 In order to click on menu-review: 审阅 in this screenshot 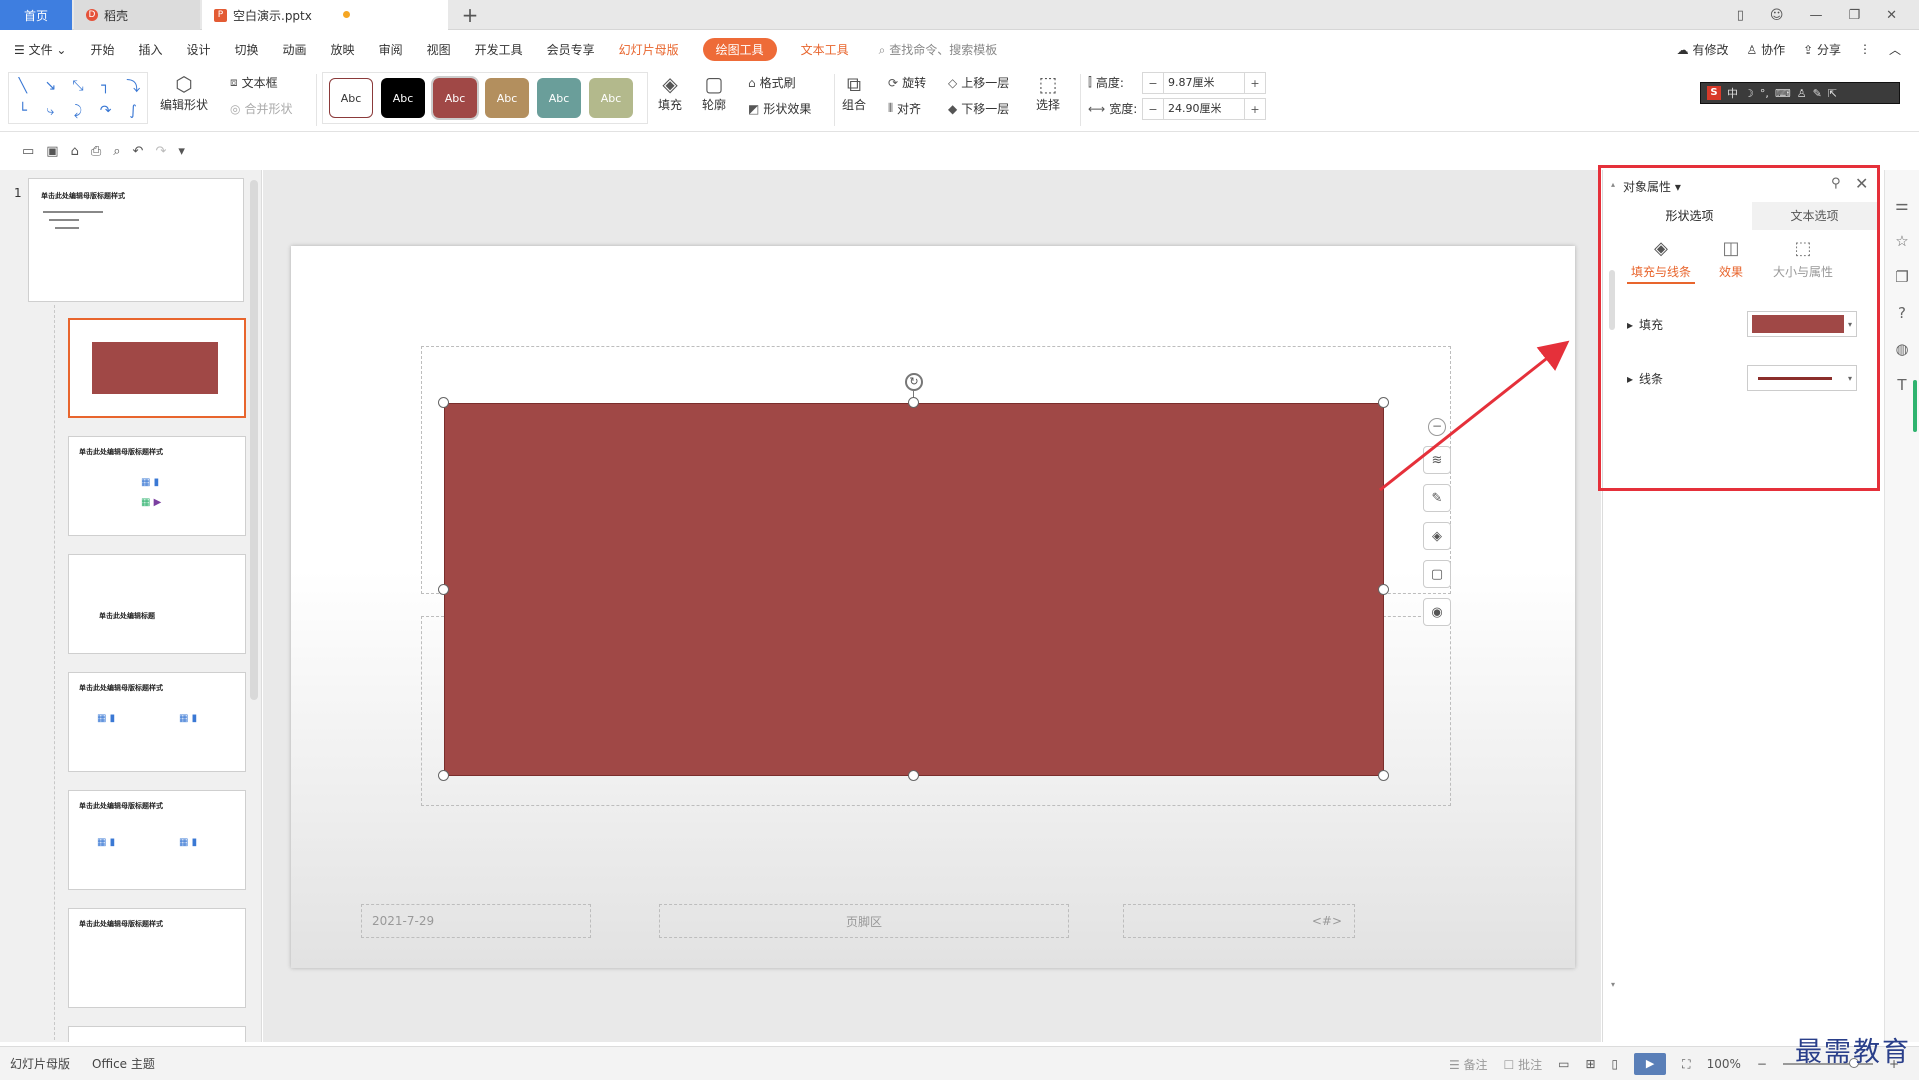, I will do `click(391, 49)`.